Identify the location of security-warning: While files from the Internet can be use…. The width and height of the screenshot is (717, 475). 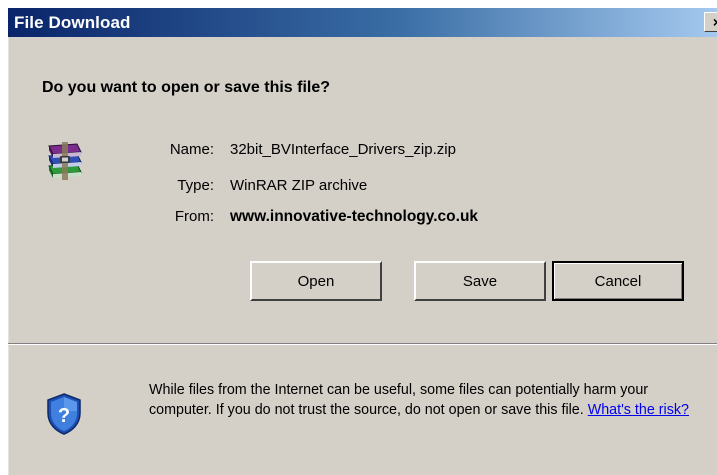
(429, 400).